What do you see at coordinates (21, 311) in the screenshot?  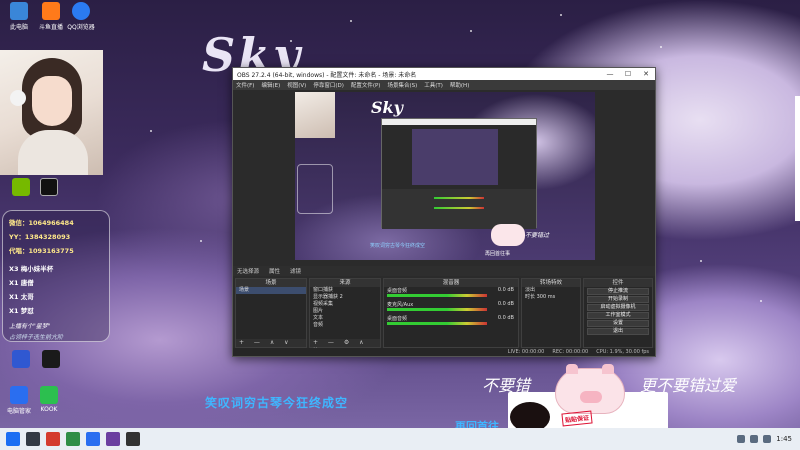 I see `gift-line: X1 梦怼` at bounding box center [21, 311].